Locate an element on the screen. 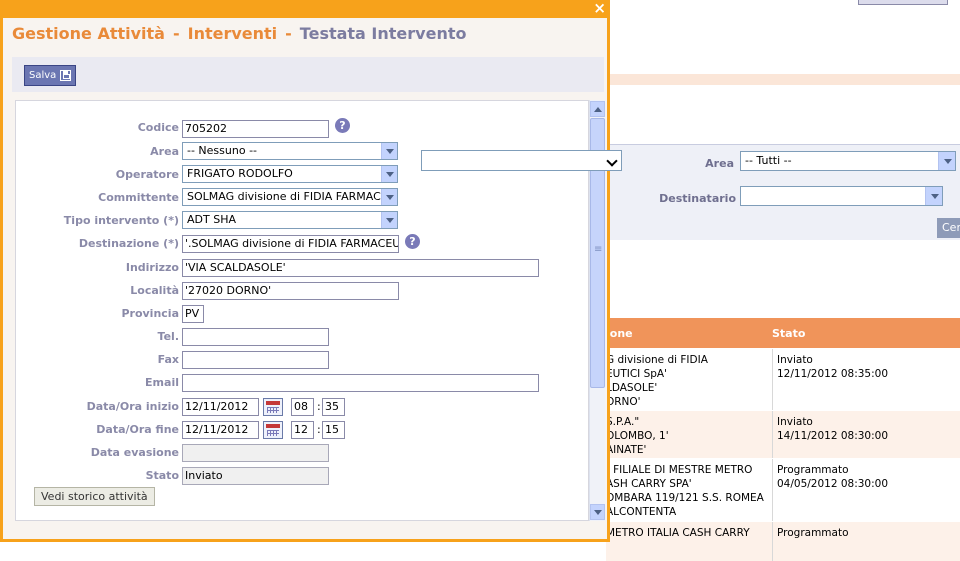 Image resolution: width=960 pixels, height=561 pixels. operatore-select: FRIGATO RODOLFO is located at coordinates (290, 174).